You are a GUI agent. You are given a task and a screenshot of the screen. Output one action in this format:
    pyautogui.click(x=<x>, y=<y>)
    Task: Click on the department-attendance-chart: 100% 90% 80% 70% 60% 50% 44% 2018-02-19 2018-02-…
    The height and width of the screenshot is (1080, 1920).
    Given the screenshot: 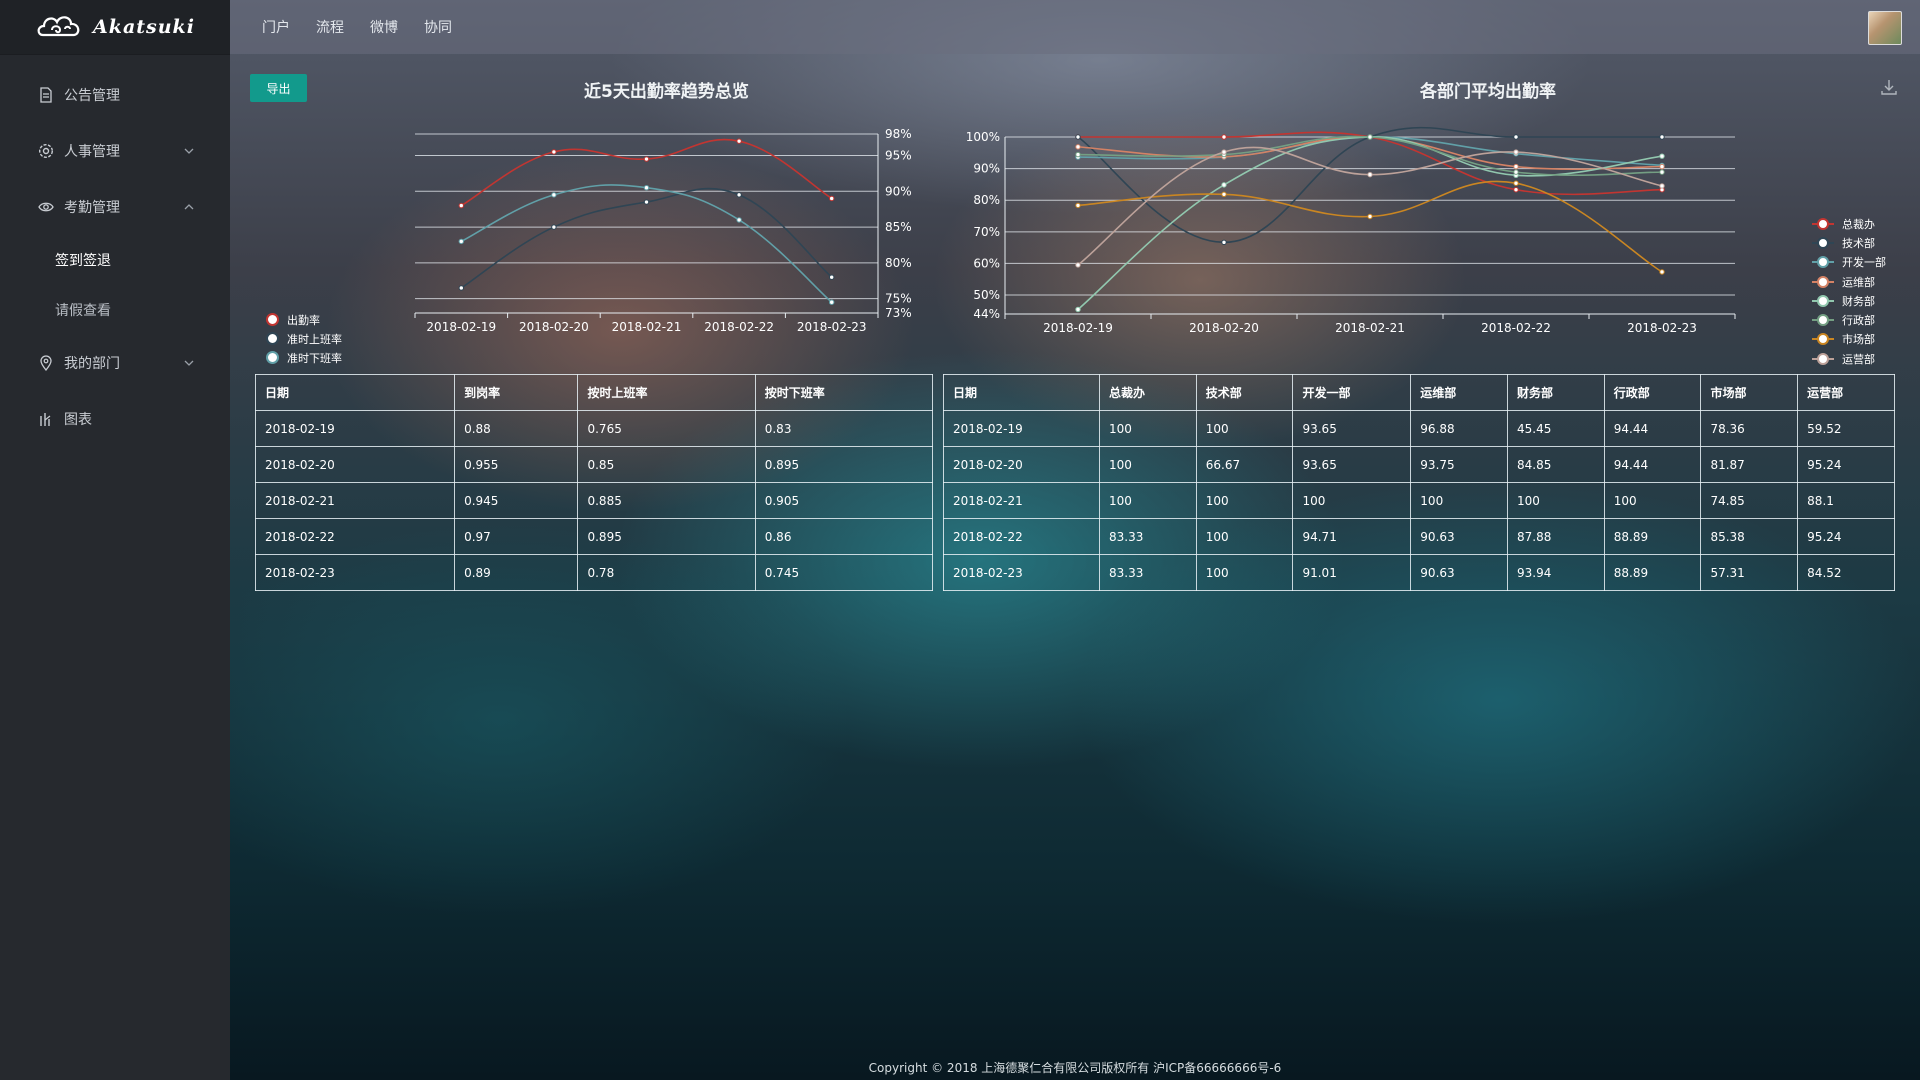 What is the action you would take?
    pyautogui.click(x=1351, y=230)
    